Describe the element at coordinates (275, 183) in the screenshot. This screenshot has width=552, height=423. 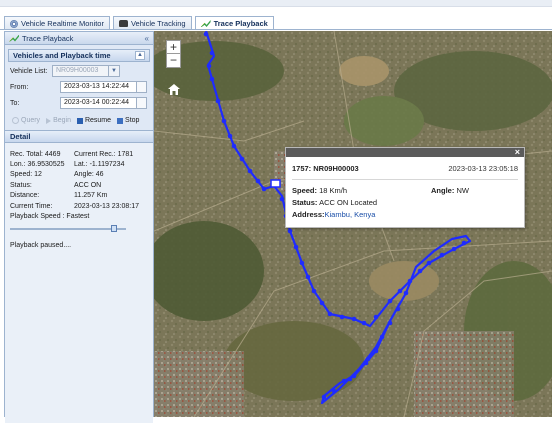
I see `vehicle-marker-icon` at that location.